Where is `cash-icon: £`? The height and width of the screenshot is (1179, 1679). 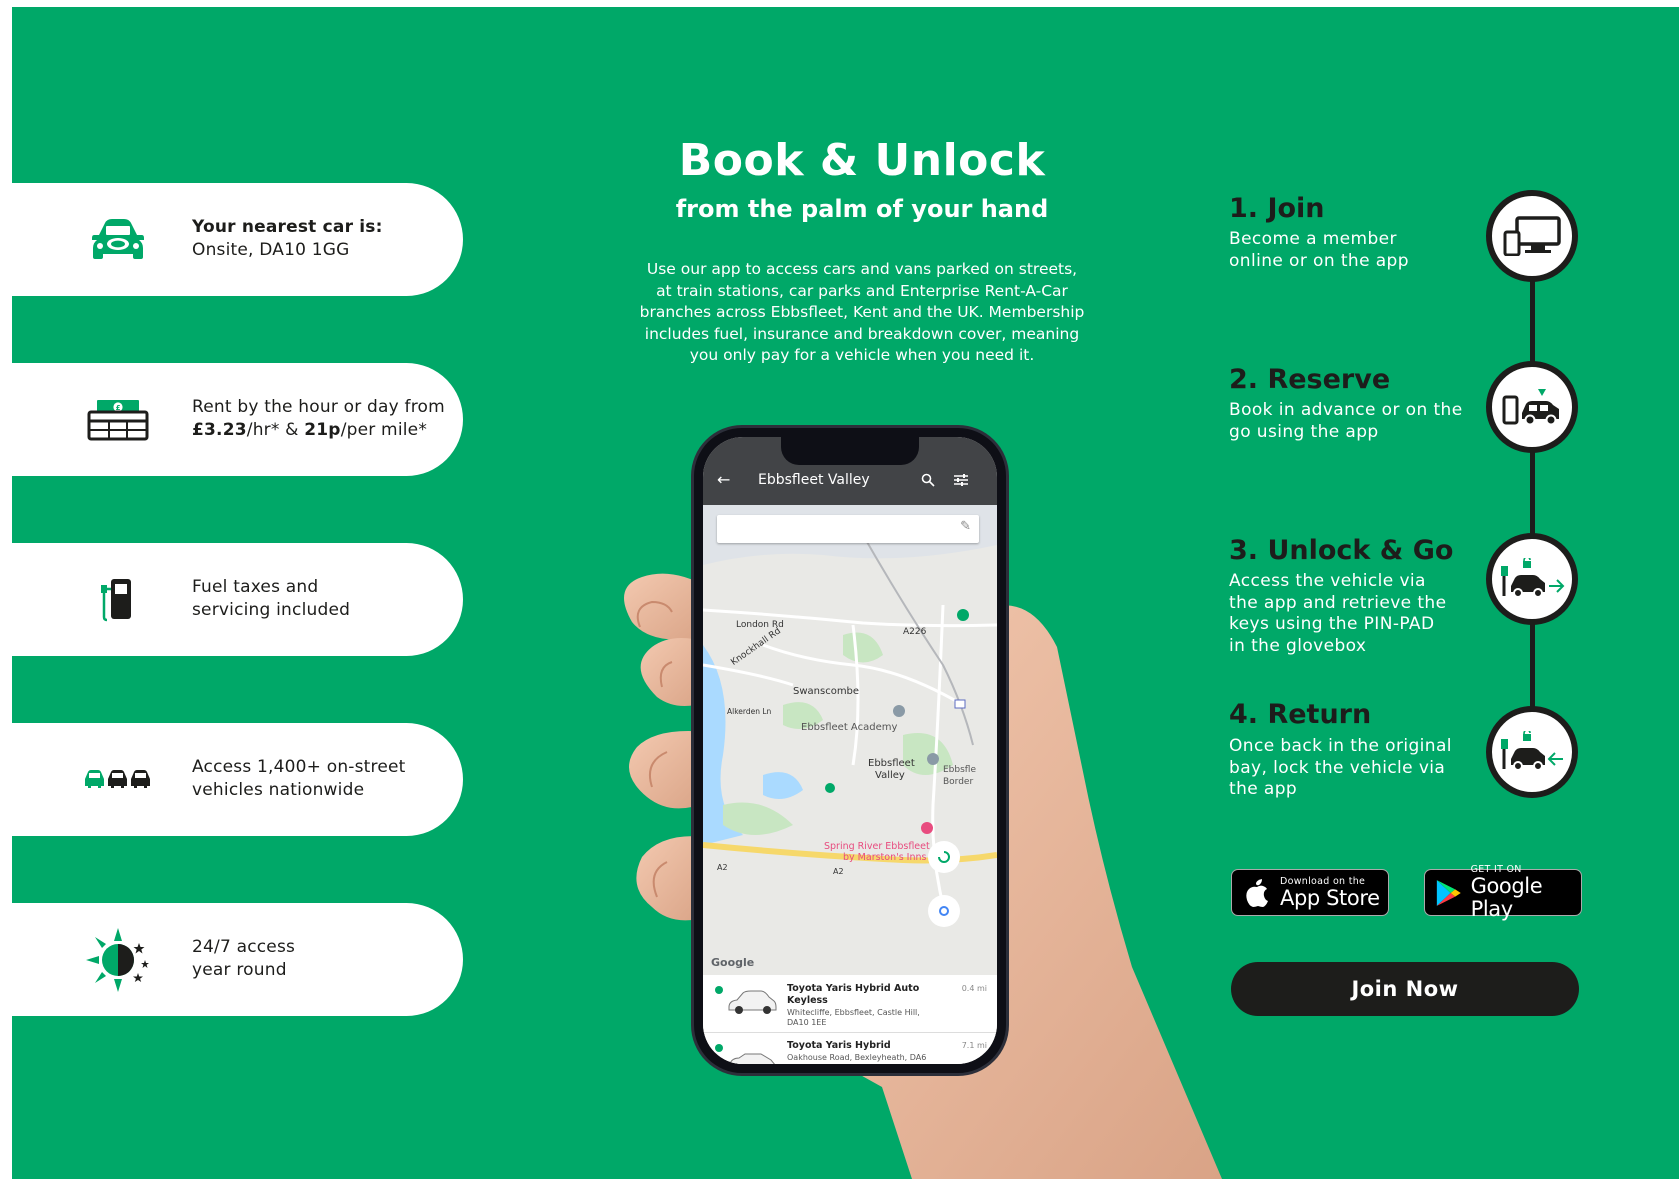 cash-icon: £ is located at coordinates (118, 420).